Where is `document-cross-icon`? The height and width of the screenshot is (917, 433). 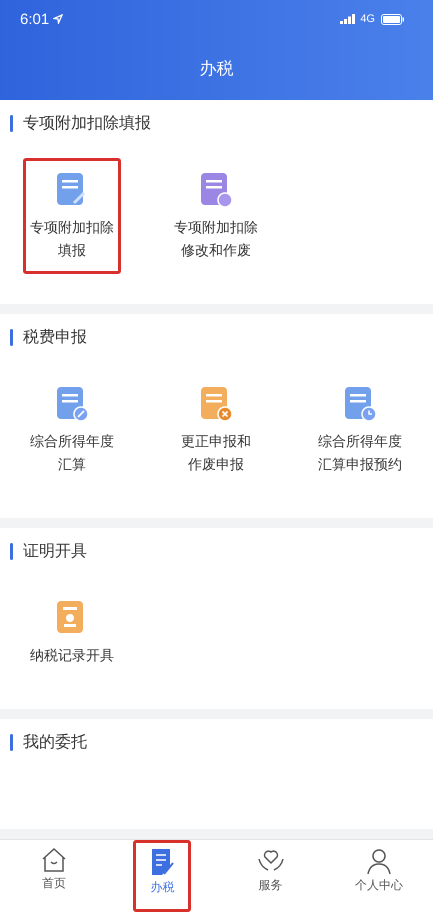
document-cross-icon is located at coordinates (216, 404).